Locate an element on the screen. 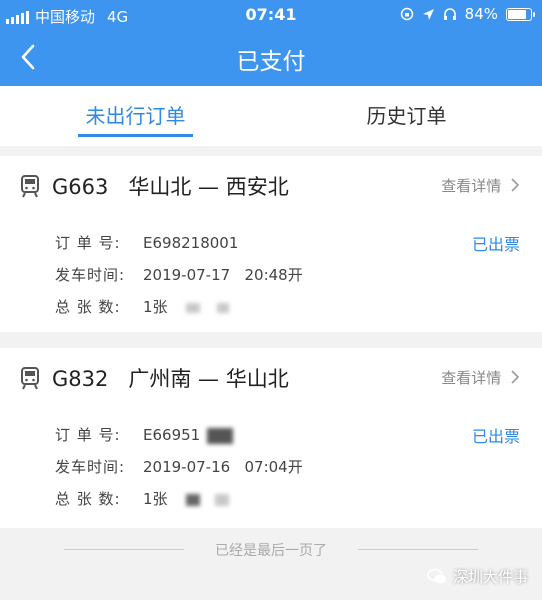 This screenshot has height=600, width=542. headphones-icon is located at coordinates (449, 14).